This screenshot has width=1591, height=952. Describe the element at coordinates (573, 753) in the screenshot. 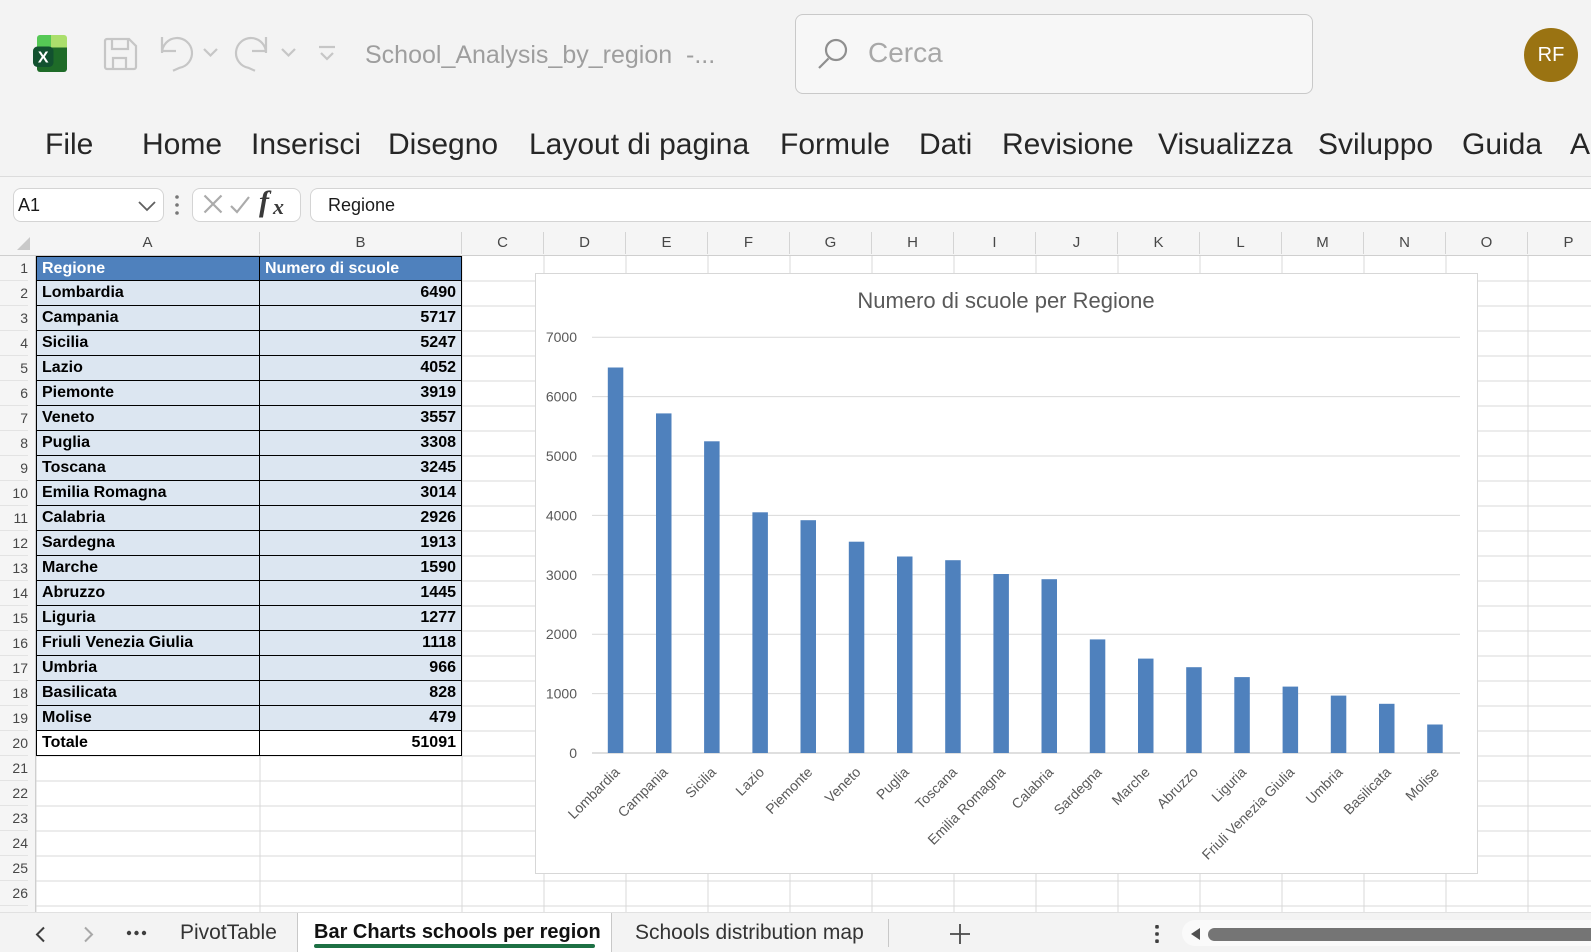

I see `svg-text: 0` at that location.